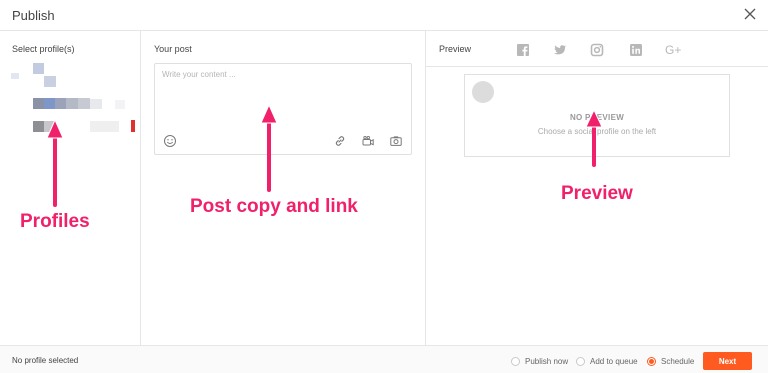  What do you see at coordinates (43, 49) in the screenshot?
I see `profiles-heading: Select profile(s)` at bounding box center [43, 49].